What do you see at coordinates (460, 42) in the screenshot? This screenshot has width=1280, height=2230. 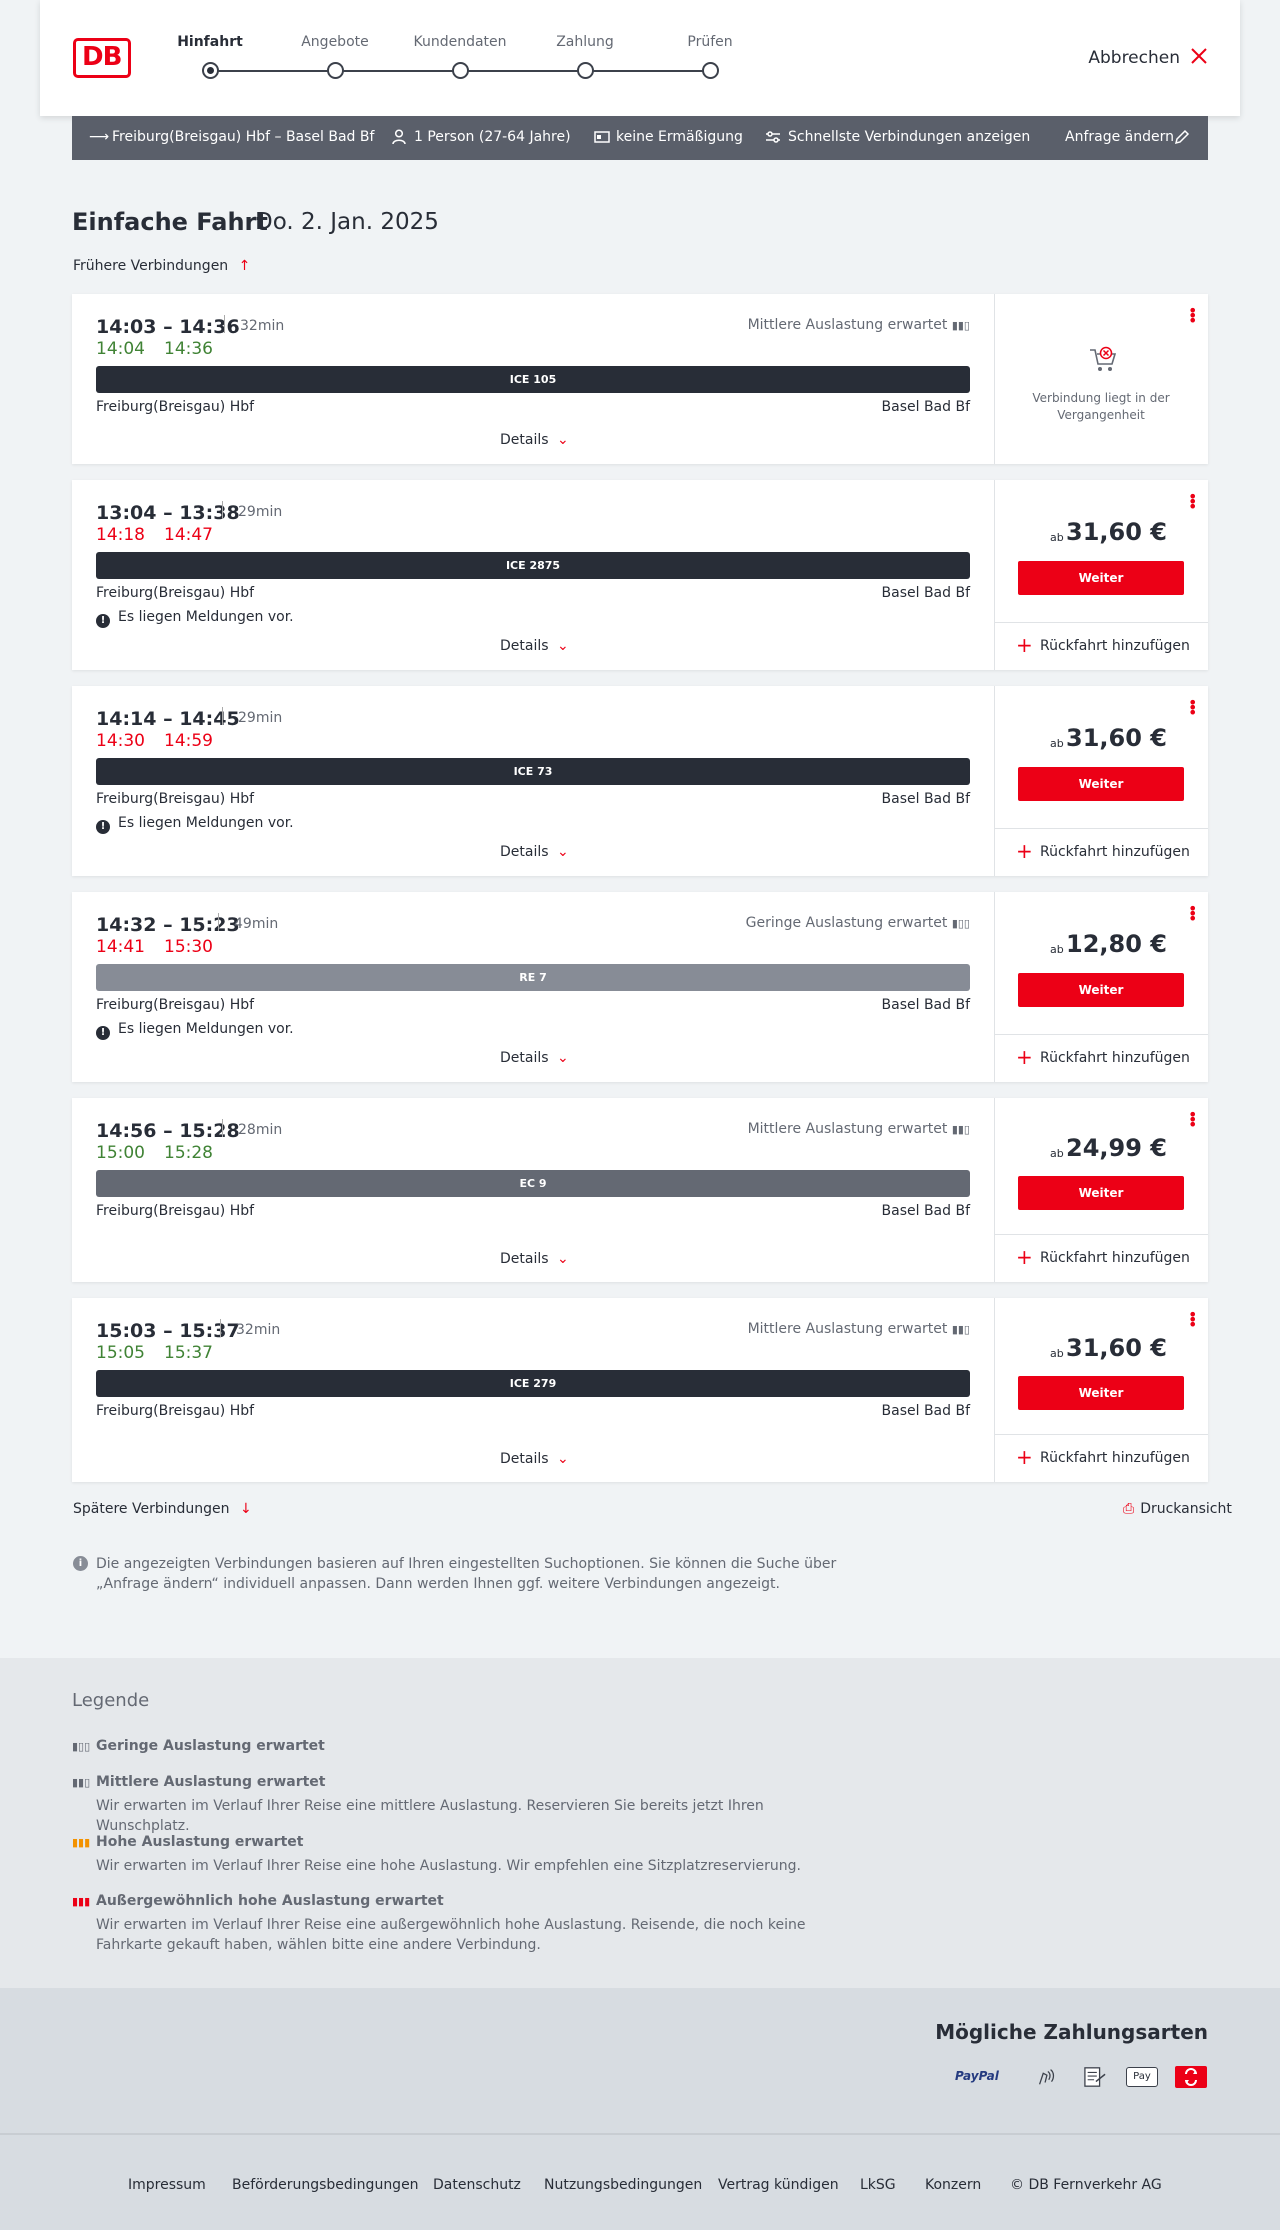 I see `step-kundendaten: Kundendaten` at bounding box center [460, 42].